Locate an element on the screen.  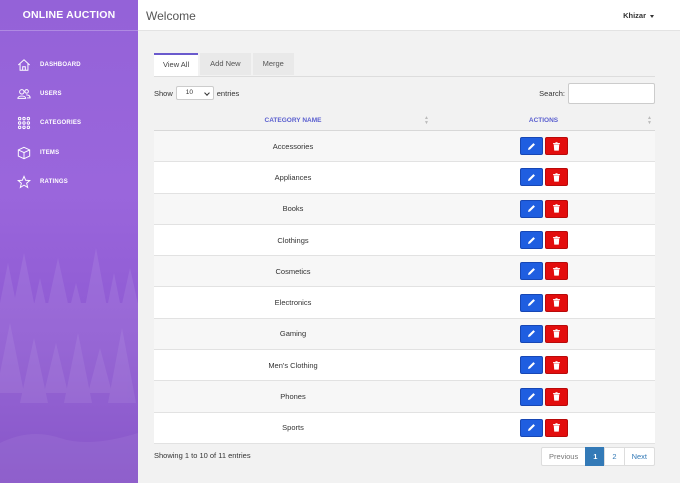
star-icon is located at coordinates (24, 181).